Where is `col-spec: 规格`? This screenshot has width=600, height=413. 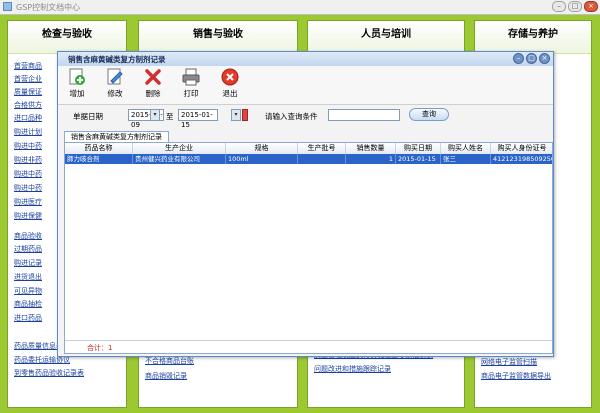
col-spec: 规格 is located at coordinates (262, 148).